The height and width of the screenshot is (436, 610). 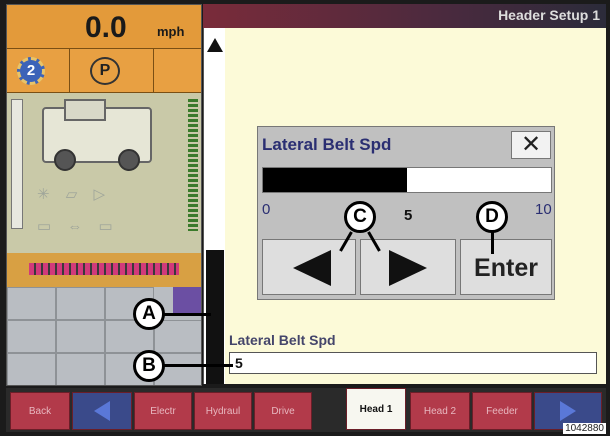 I want to click on park-indicator: P, so click(x=105, y=71).